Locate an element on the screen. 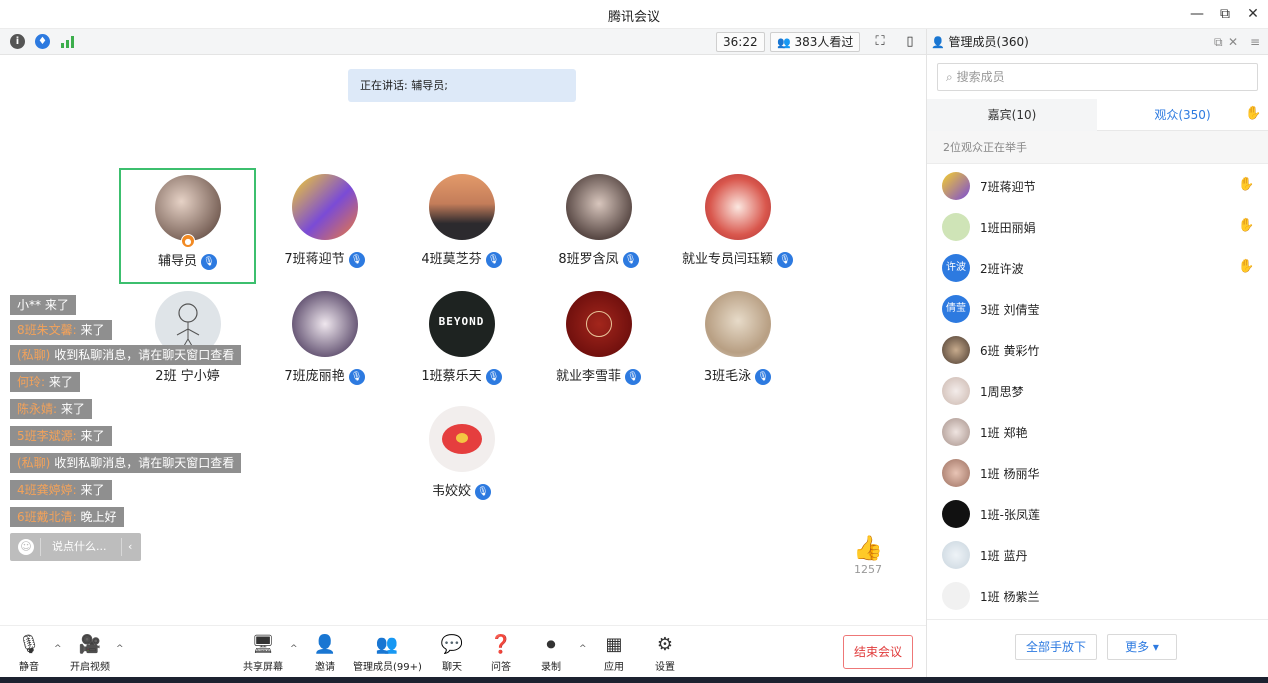  manage-members-button: 👥 管理成员(99+) is located at coordinates (387, 653).